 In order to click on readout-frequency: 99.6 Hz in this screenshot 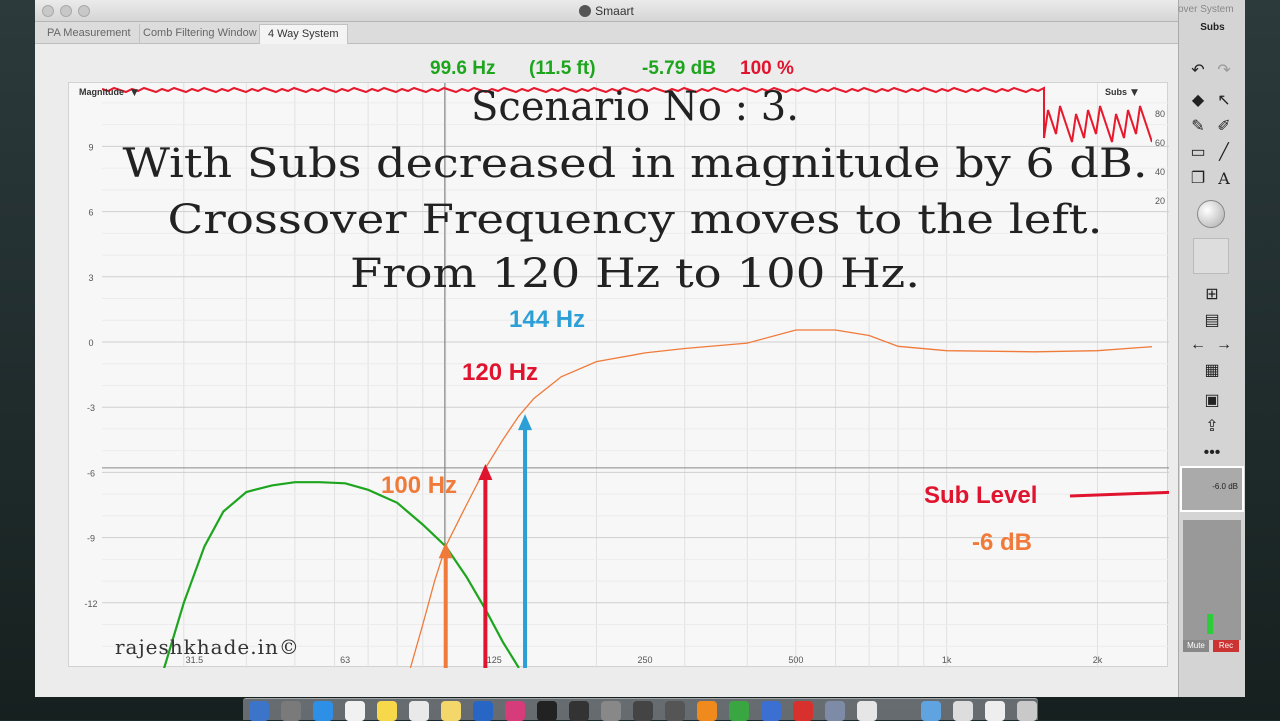, I will do `click(463, 68)`.